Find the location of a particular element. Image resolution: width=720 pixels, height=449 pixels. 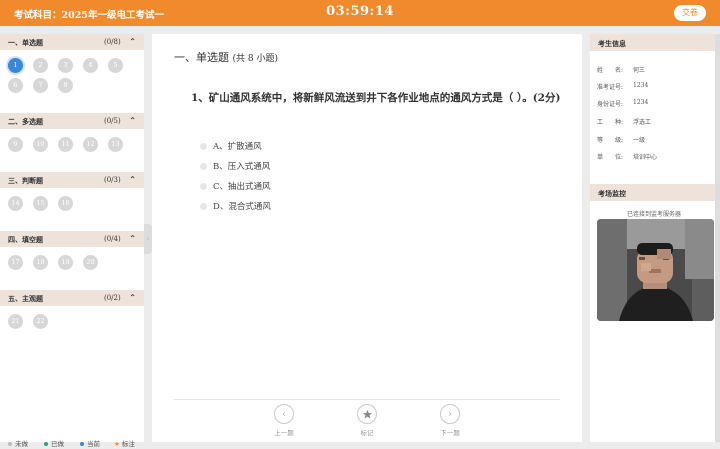

section-header-true-false: 三、判断题 (0/3) ⌃ is located at coordinates (72, 180).